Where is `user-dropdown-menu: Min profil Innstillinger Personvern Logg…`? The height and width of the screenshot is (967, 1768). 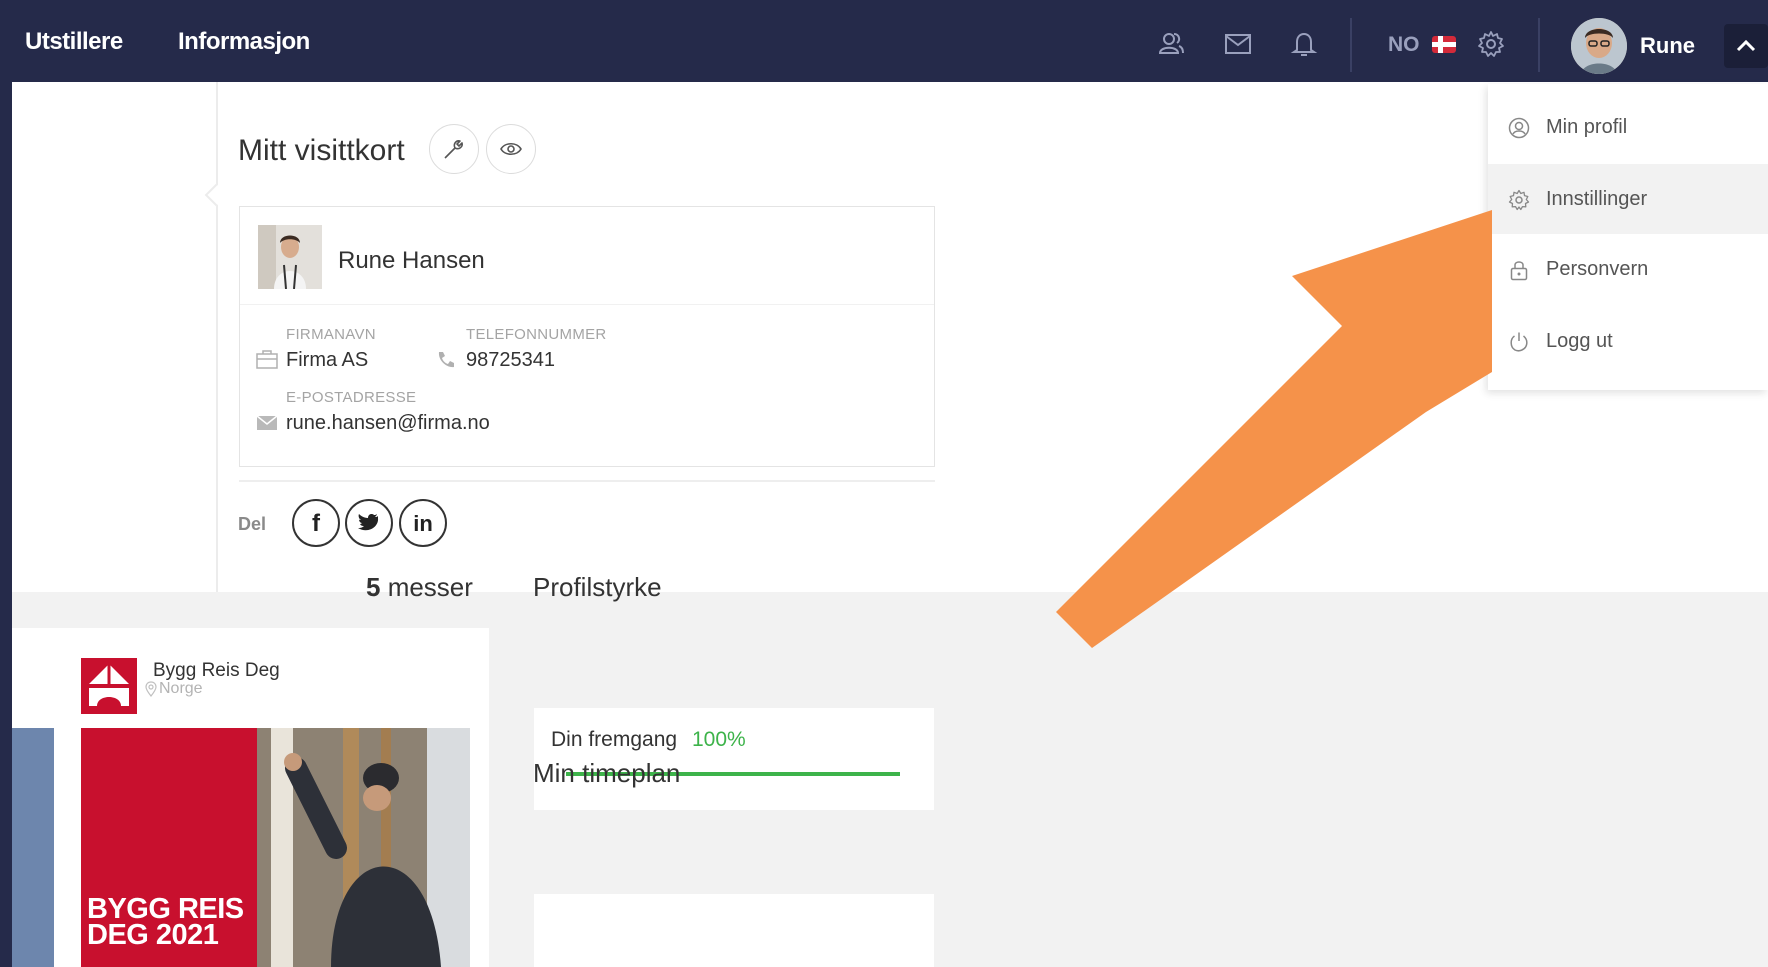 user-dropdown-menu: Min profil Innstillinger Personvern Logg… is located at coordinates (1628, 237).